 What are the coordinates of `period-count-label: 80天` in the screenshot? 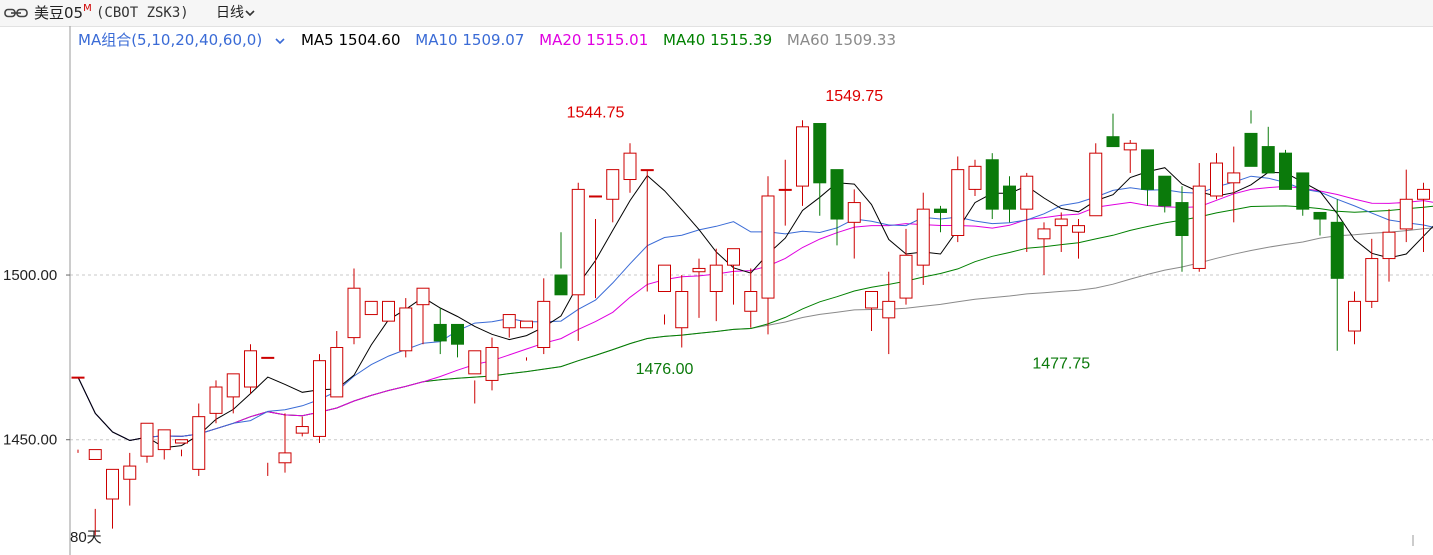 It's located at (86, 537).